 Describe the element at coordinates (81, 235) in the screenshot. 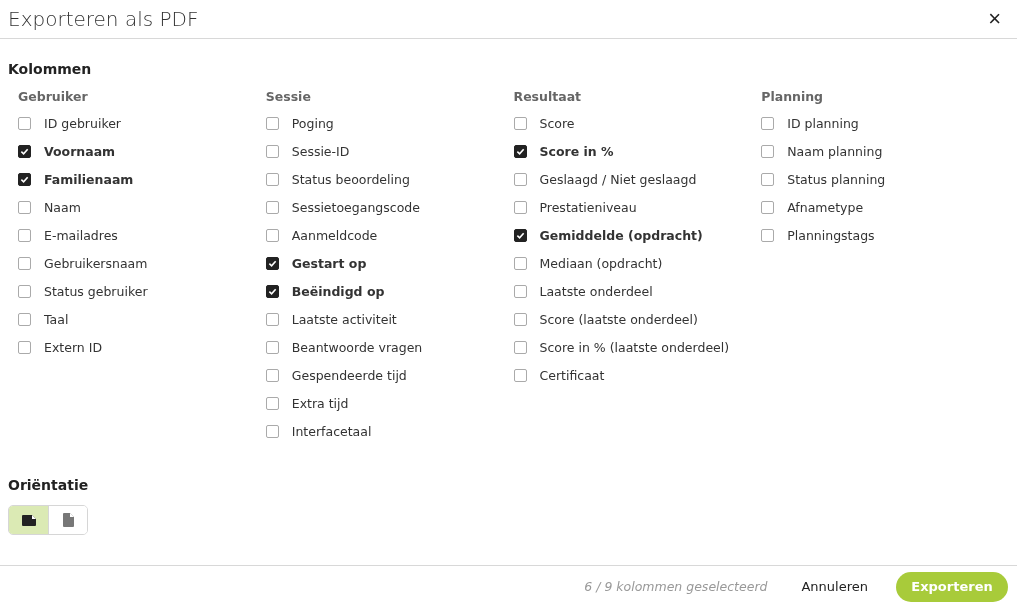

I see `checkbox-label: E-mailadres` at that location.